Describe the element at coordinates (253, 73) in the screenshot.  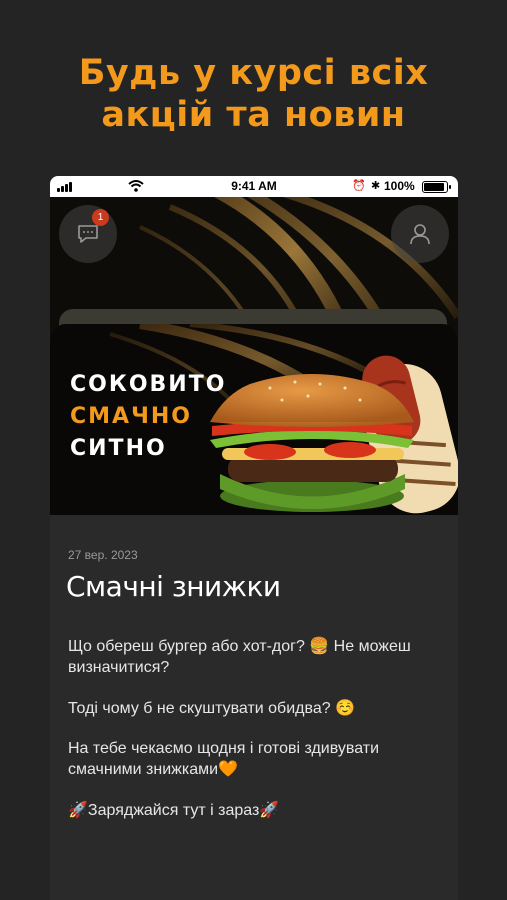
I see `headline-line-1: Будь у курсі всіх` at that location.